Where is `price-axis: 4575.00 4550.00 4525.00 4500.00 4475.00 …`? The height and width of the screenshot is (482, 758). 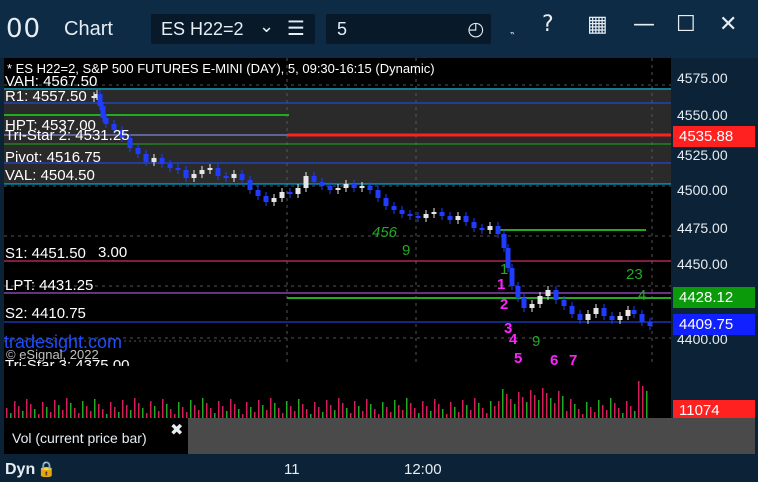 price-axis: 4575.00 4550.00 4525.00 4500.00 4475.00 … is located at coordinates (713, 239).